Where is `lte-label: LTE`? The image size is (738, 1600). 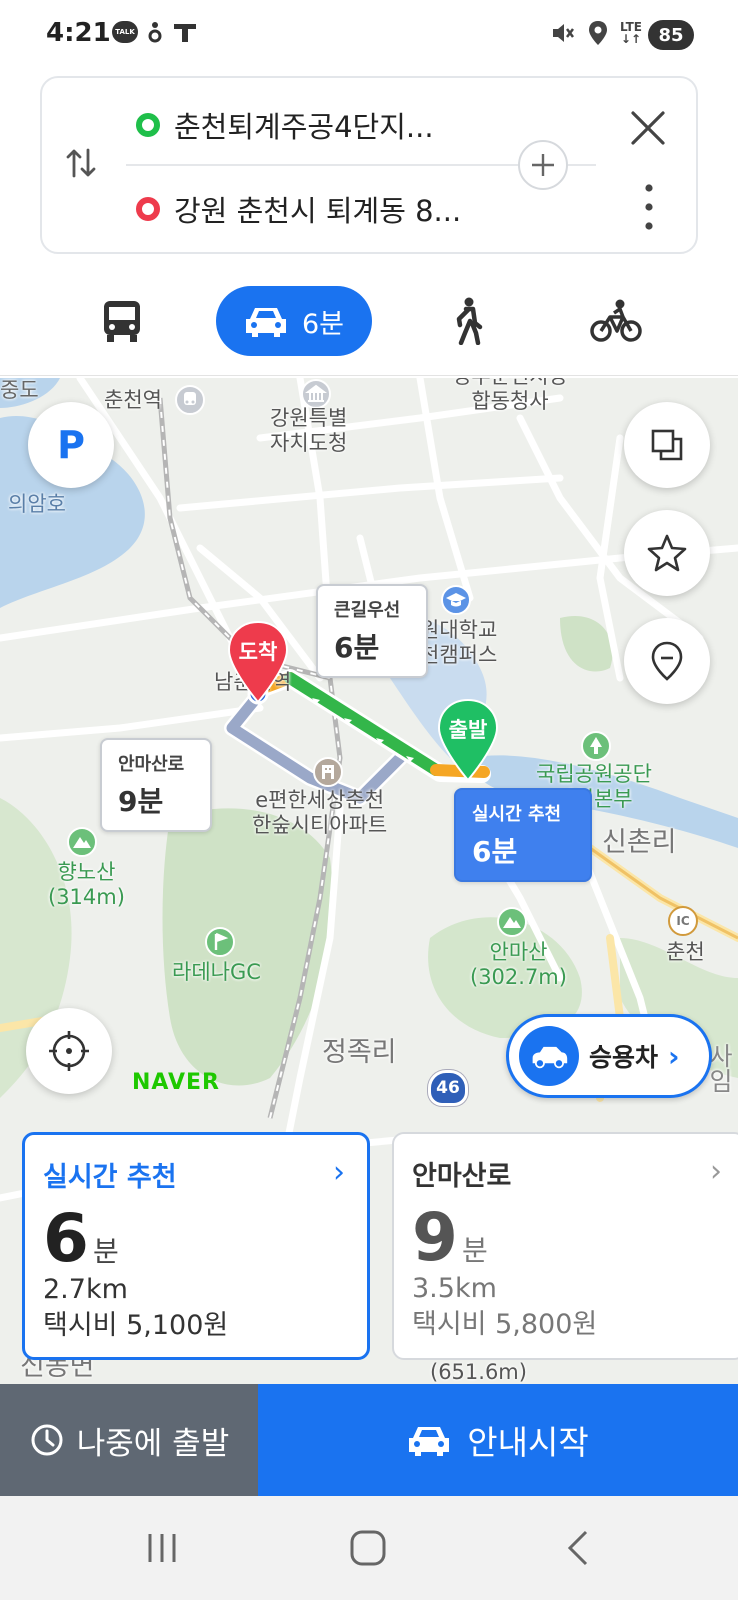
lte-label: LTE is located at coordinates (630, 27).